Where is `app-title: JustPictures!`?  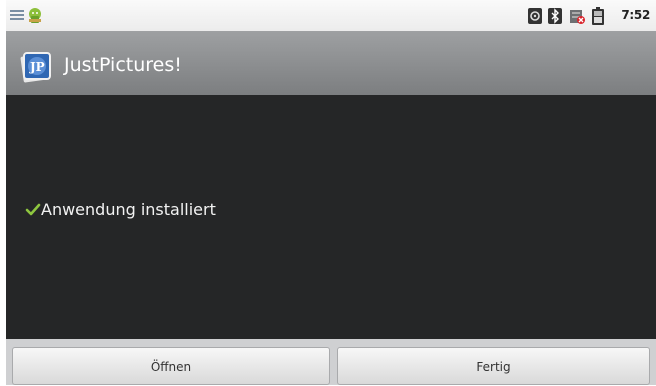 app-title: JustPictures! is located at coordinates (123, 65).